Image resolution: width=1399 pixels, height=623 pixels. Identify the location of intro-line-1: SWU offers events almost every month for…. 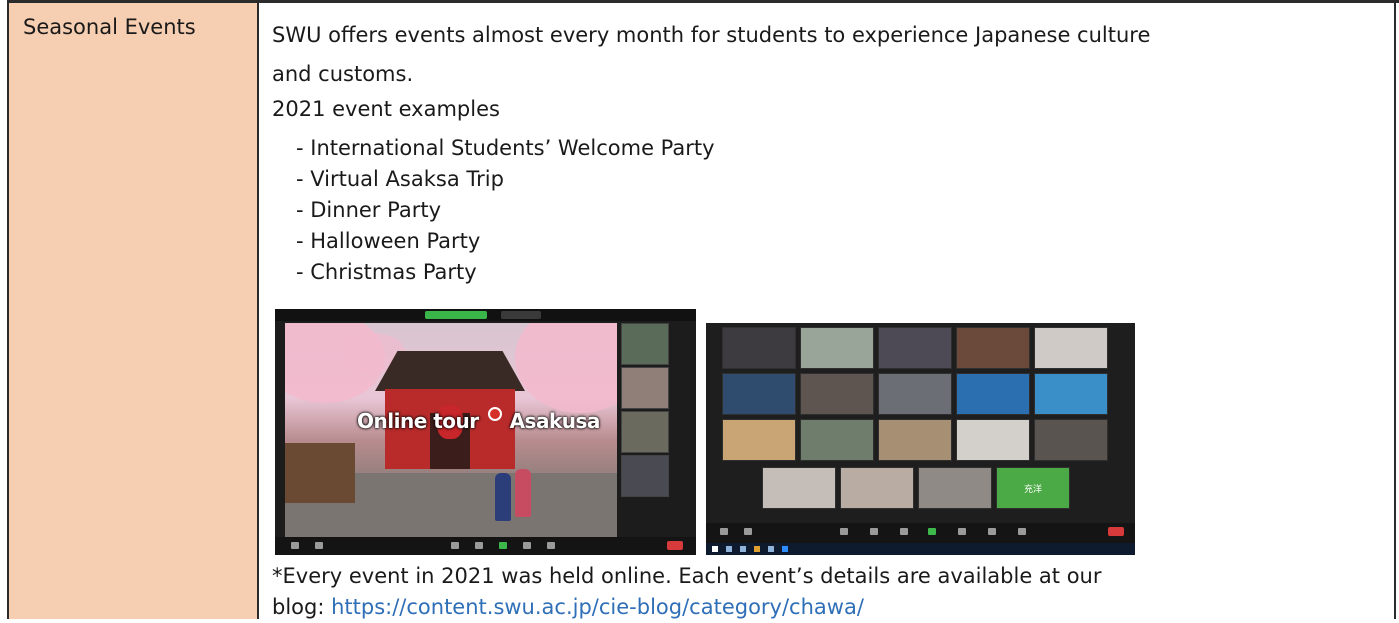
(711, 35).